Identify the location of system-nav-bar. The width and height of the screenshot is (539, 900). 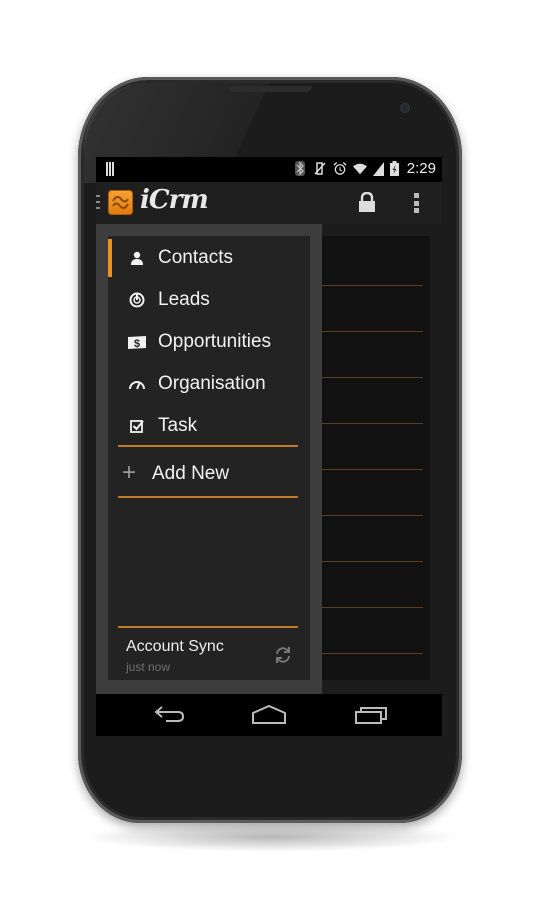
(269, 715).